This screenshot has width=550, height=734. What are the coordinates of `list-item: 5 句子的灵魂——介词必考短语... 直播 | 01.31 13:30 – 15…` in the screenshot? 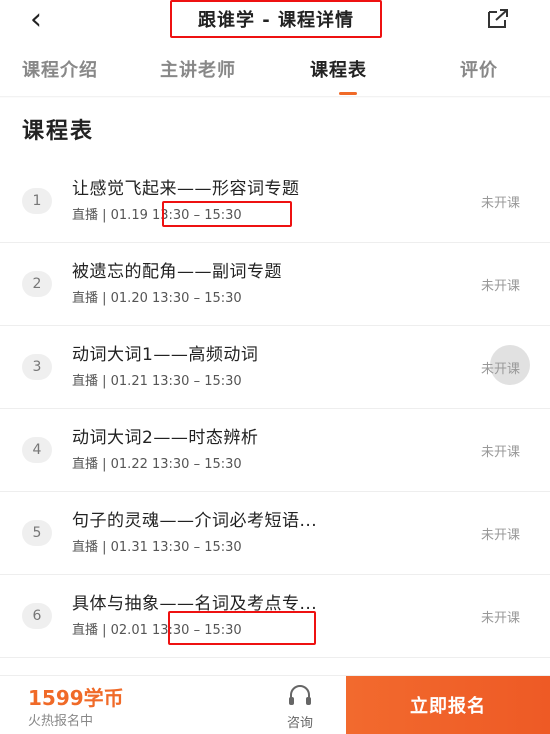 It's located at (275, 533).